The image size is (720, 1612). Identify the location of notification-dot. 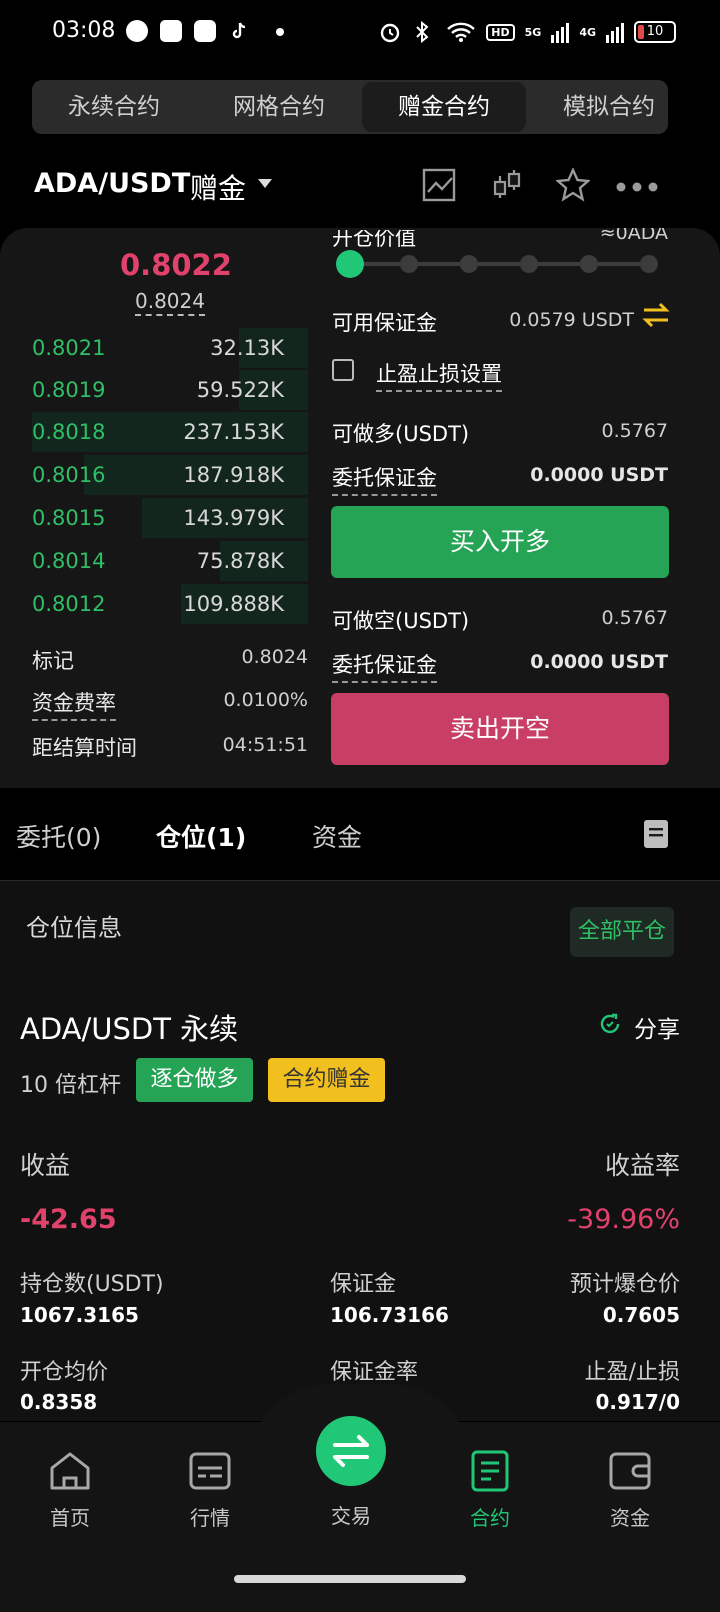
(280, 32).